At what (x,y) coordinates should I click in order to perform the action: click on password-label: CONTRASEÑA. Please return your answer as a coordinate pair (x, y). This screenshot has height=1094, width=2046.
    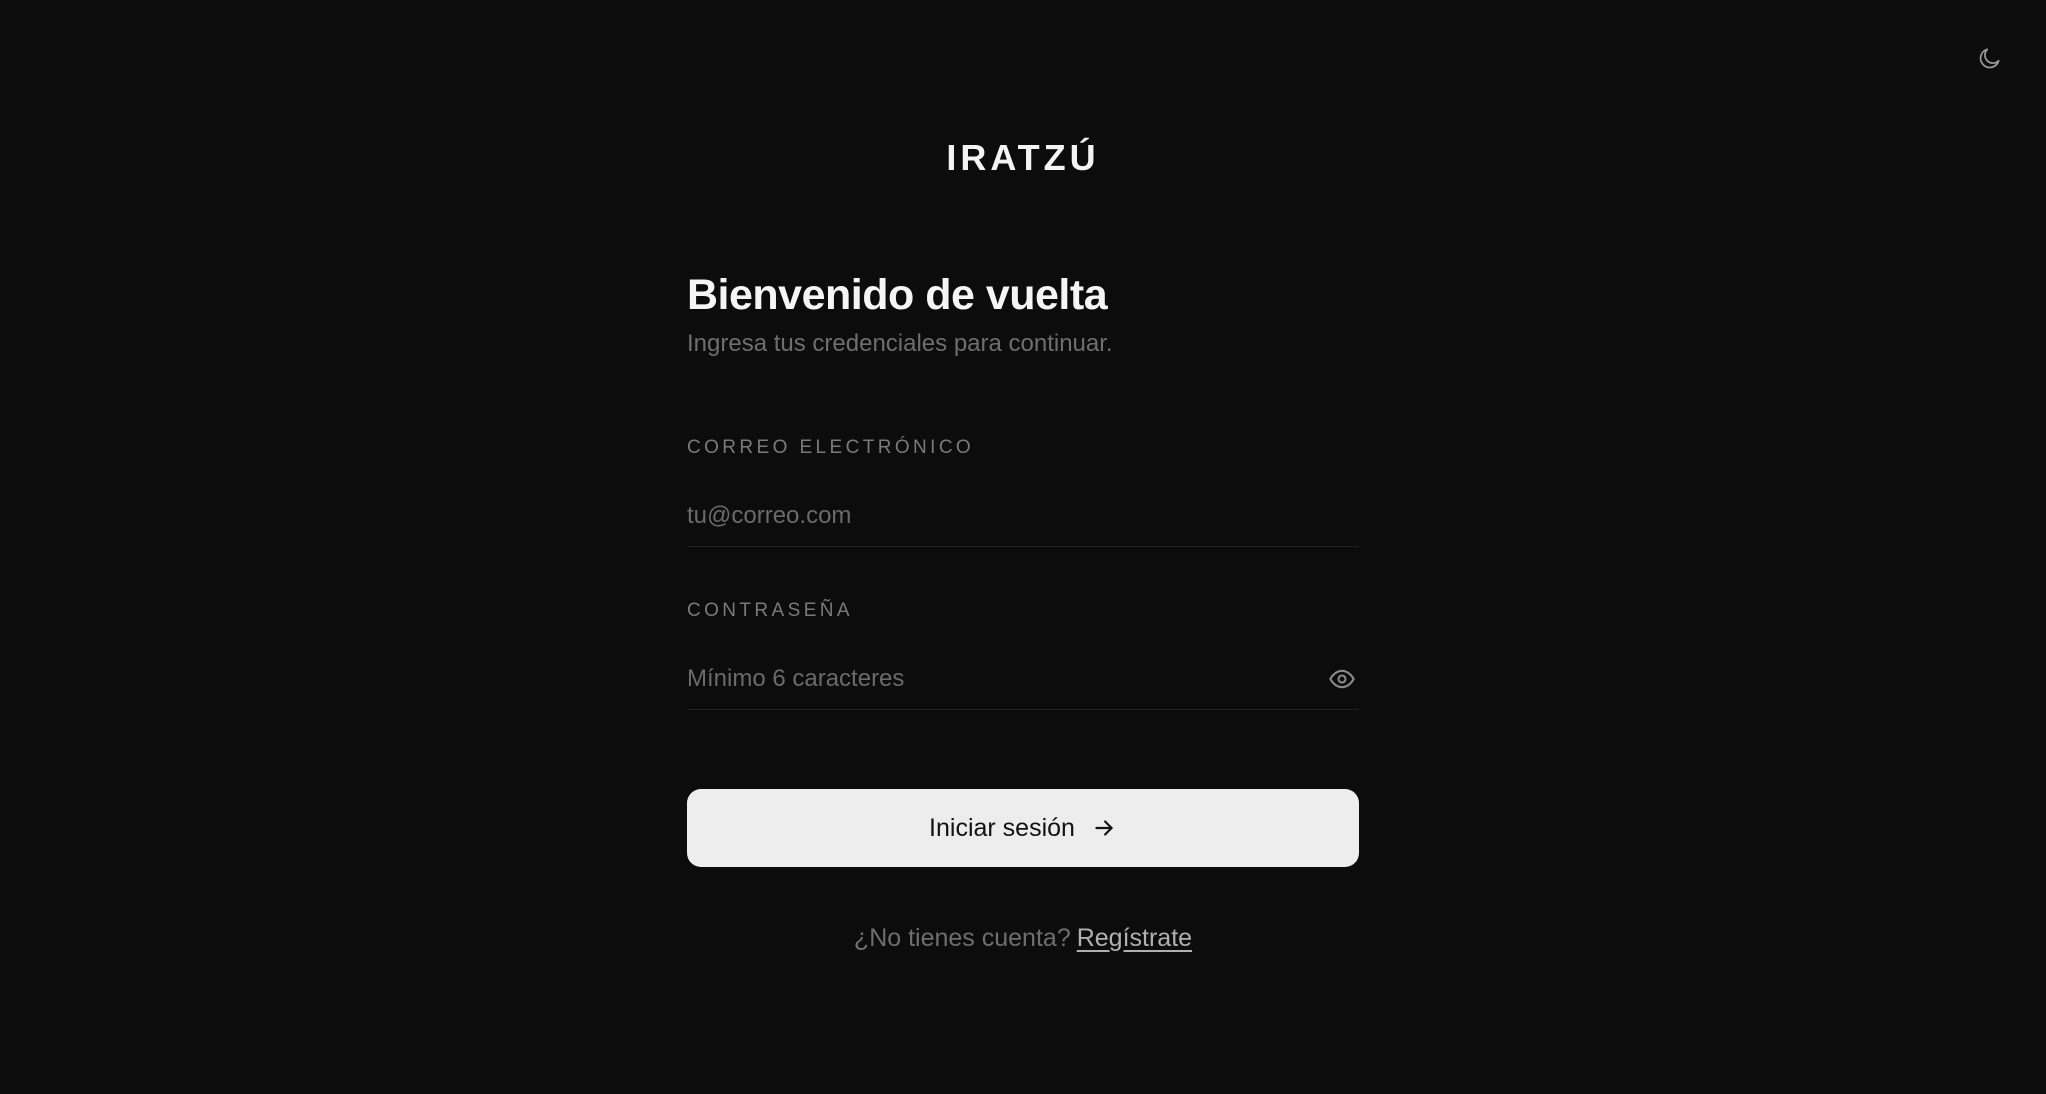
    Looking at the image, I should click on (770, 610).